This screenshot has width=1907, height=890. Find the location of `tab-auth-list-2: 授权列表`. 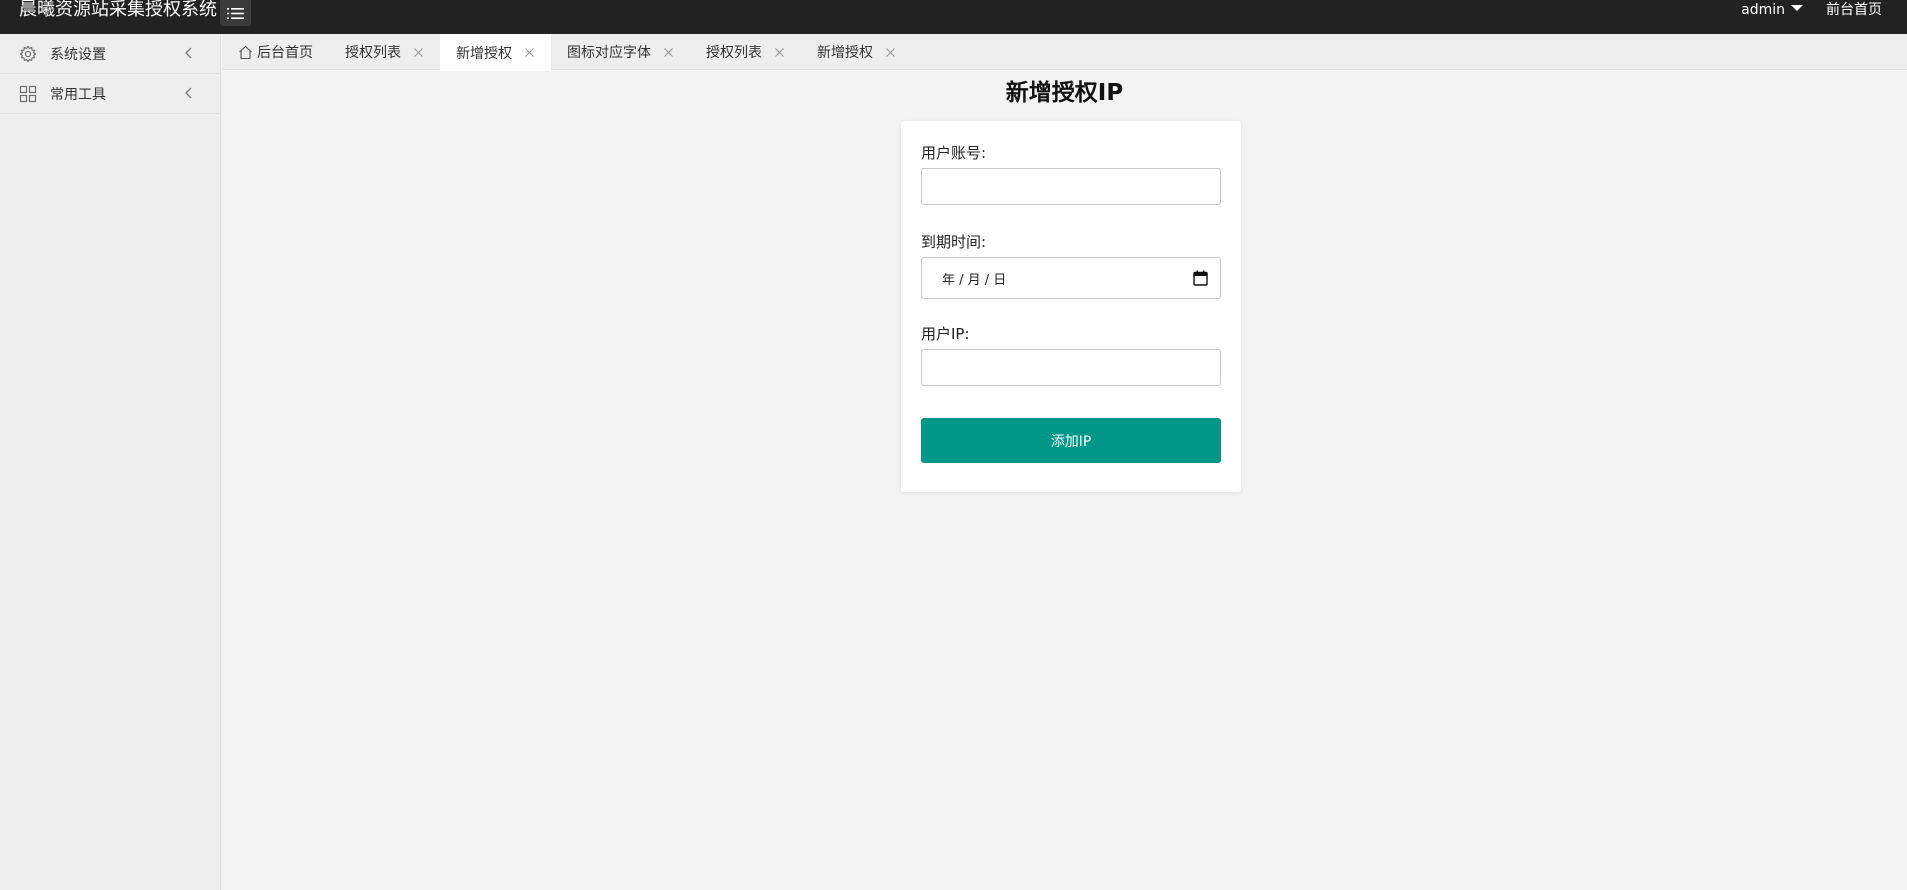

tab-auth-list-2: 授权列表 is located at coordinates (745, 52).